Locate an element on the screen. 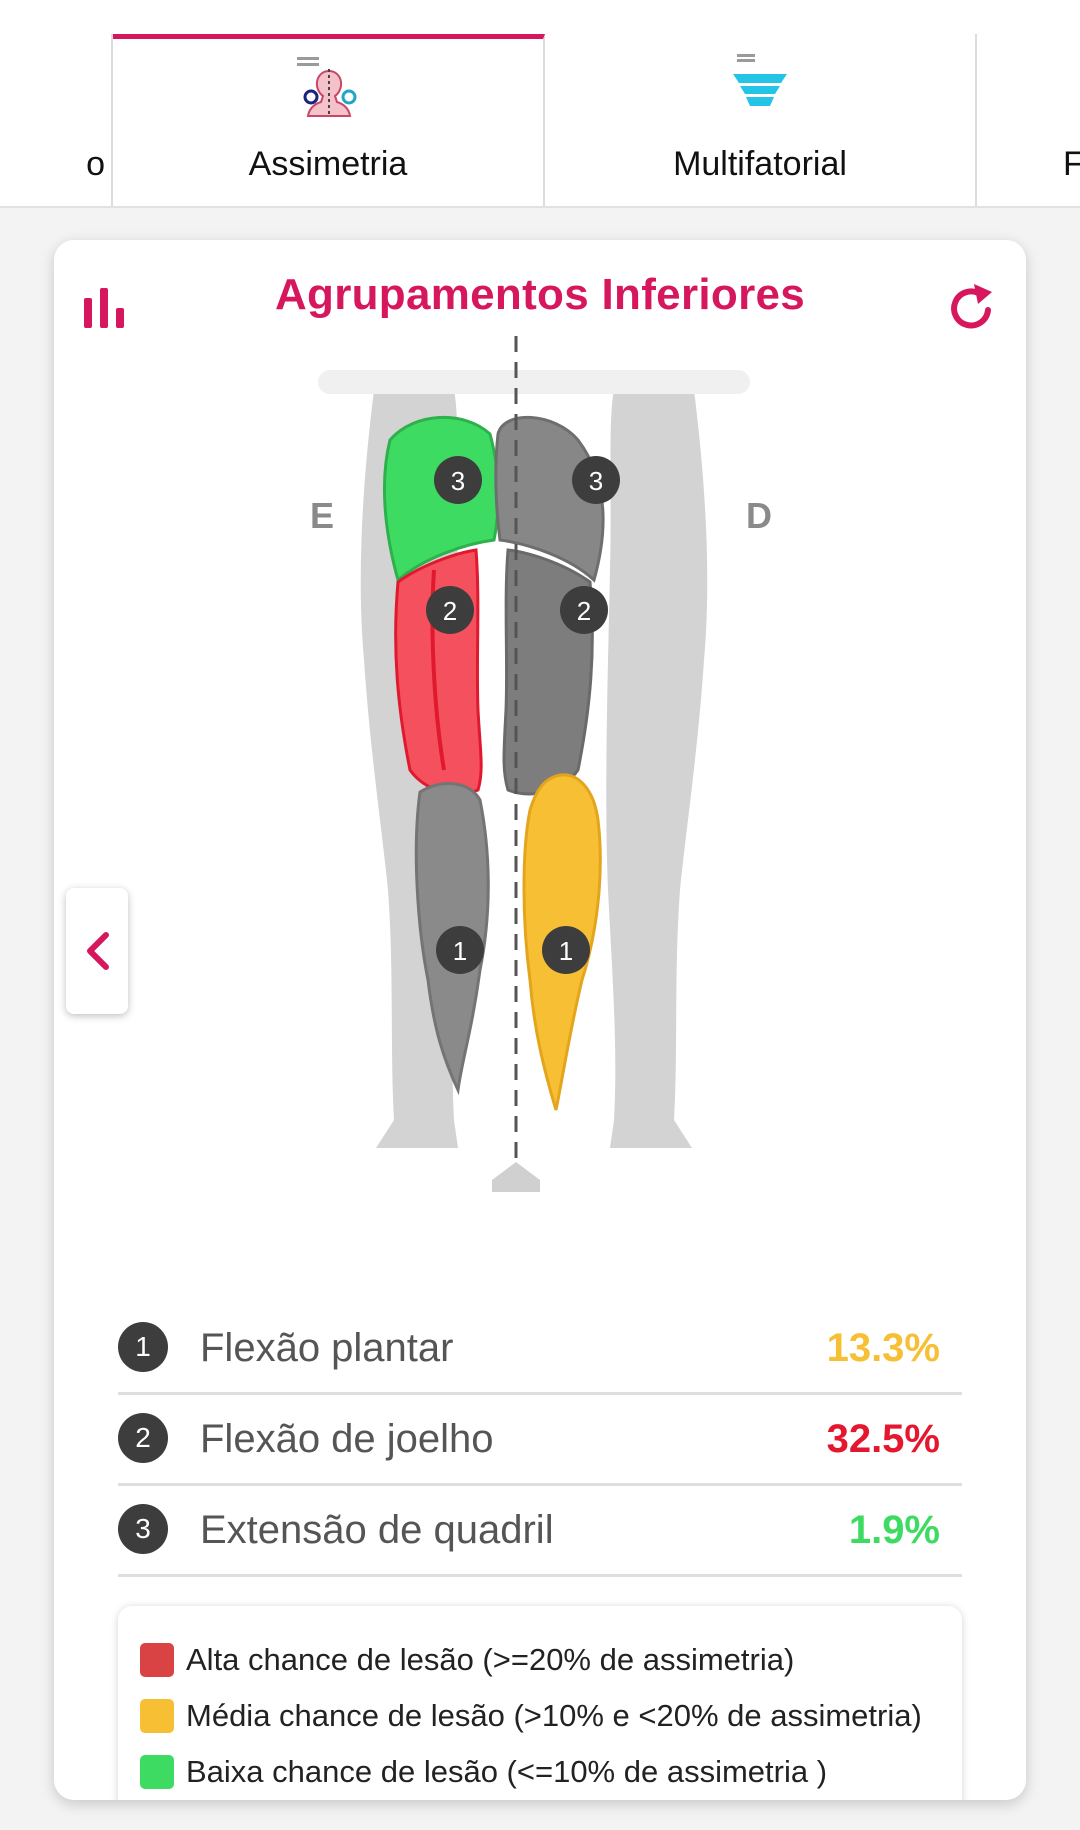 The height and width of the screenshot is (1830, 1080). card-title: Agrupamentos Inferiores is located at coordinates (540, 294).